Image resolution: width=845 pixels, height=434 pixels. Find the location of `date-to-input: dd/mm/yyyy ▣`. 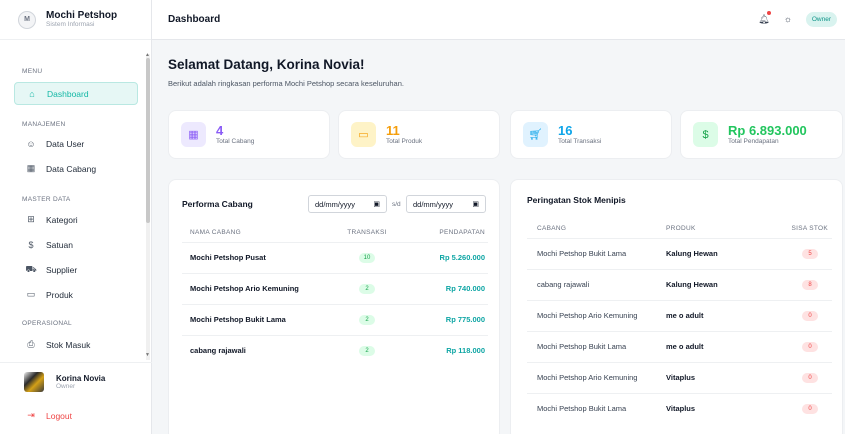

date-to-input: dd/mm/yyyy ▣ is located at coordinates (446, 204).